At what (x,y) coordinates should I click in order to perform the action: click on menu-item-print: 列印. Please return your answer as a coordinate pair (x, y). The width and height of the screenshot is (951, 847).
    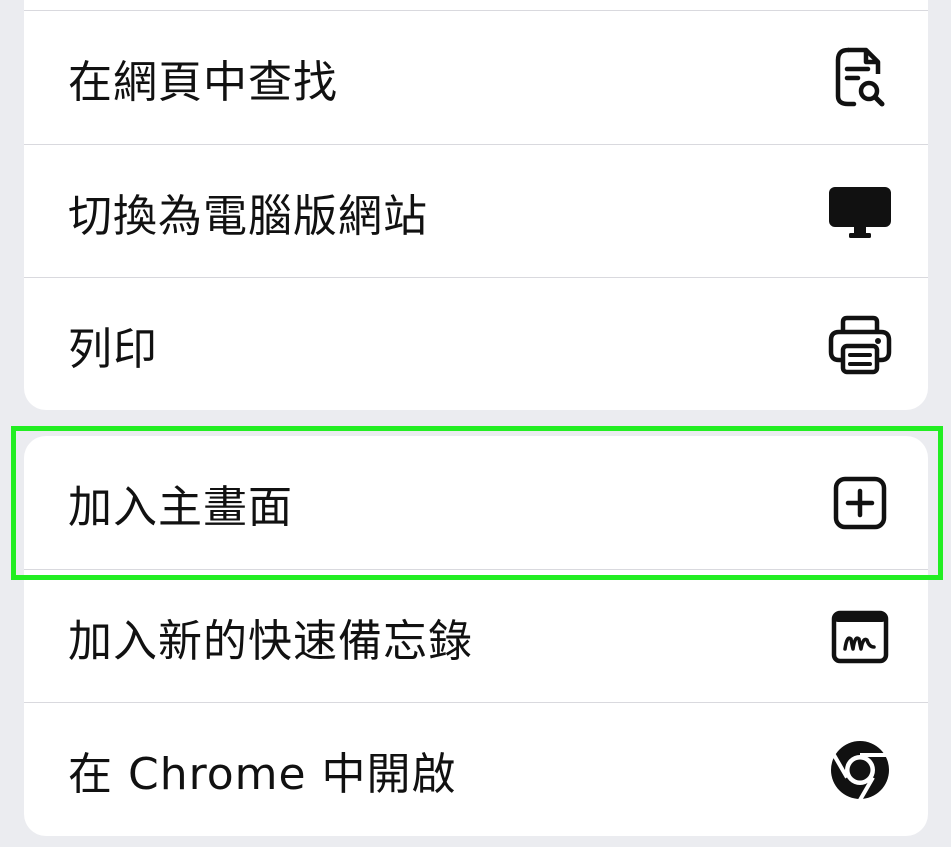
    Looking at the image, I should click on (476, 344).